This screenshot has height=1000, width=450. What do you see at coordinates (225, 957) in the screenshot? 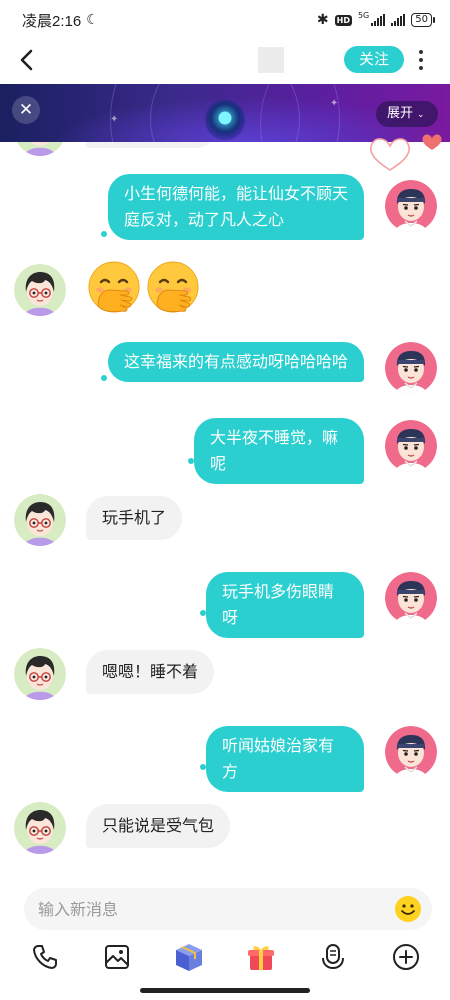
I see `bottom-toolbar` at bounding box center [225, 957].